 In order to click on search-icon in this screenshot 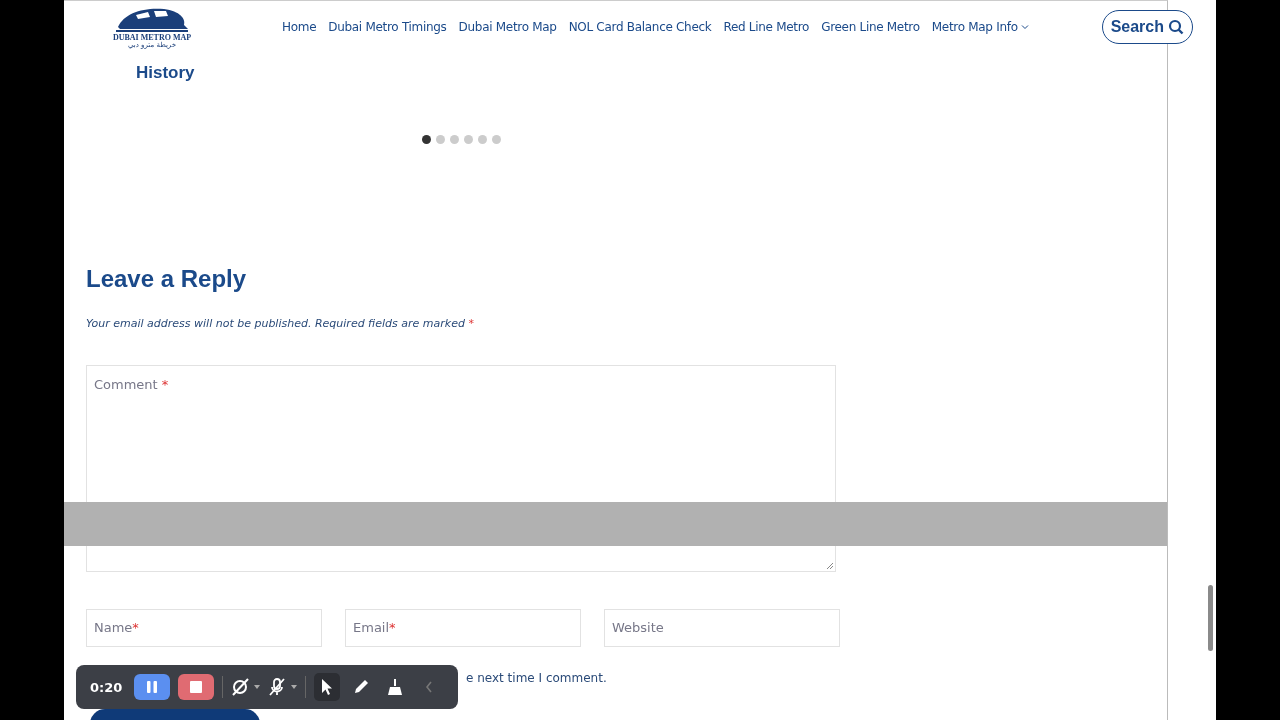, I will do `click(1176, 27)`.